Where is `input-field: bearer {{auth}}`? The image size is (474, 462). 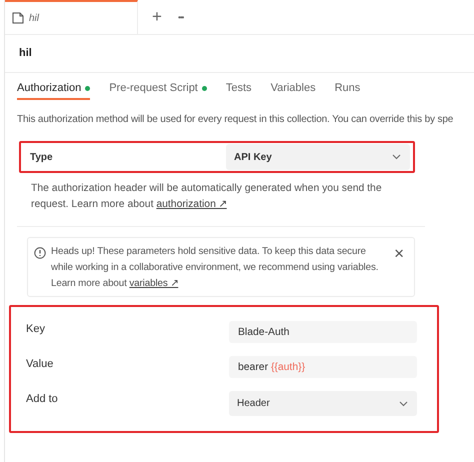
input-field: bearer {{auth}} is located at coordinates (323, 367).